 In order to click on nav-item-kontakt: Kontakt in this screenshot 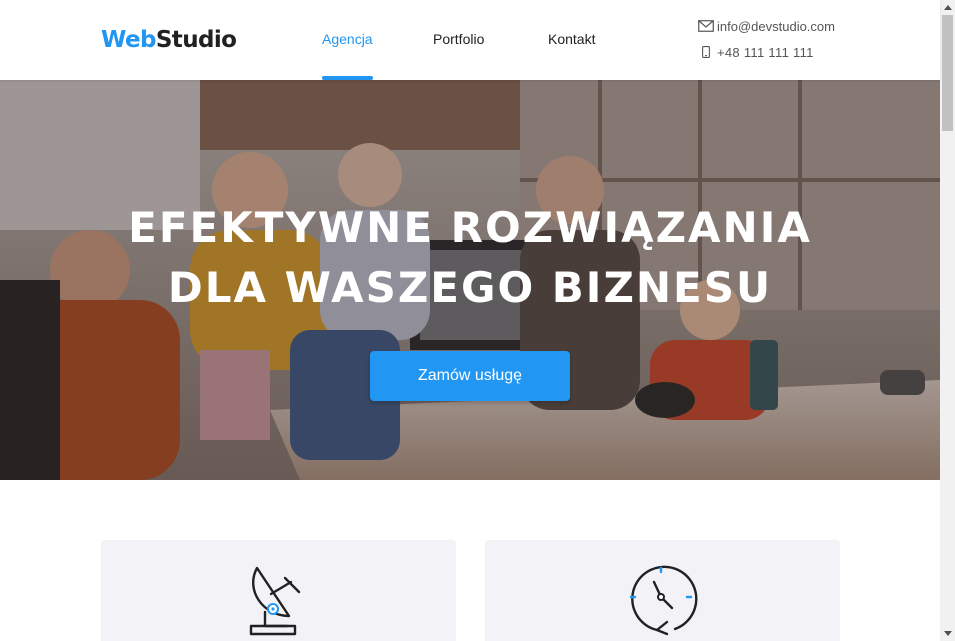, I will do `click(571, 40)`.